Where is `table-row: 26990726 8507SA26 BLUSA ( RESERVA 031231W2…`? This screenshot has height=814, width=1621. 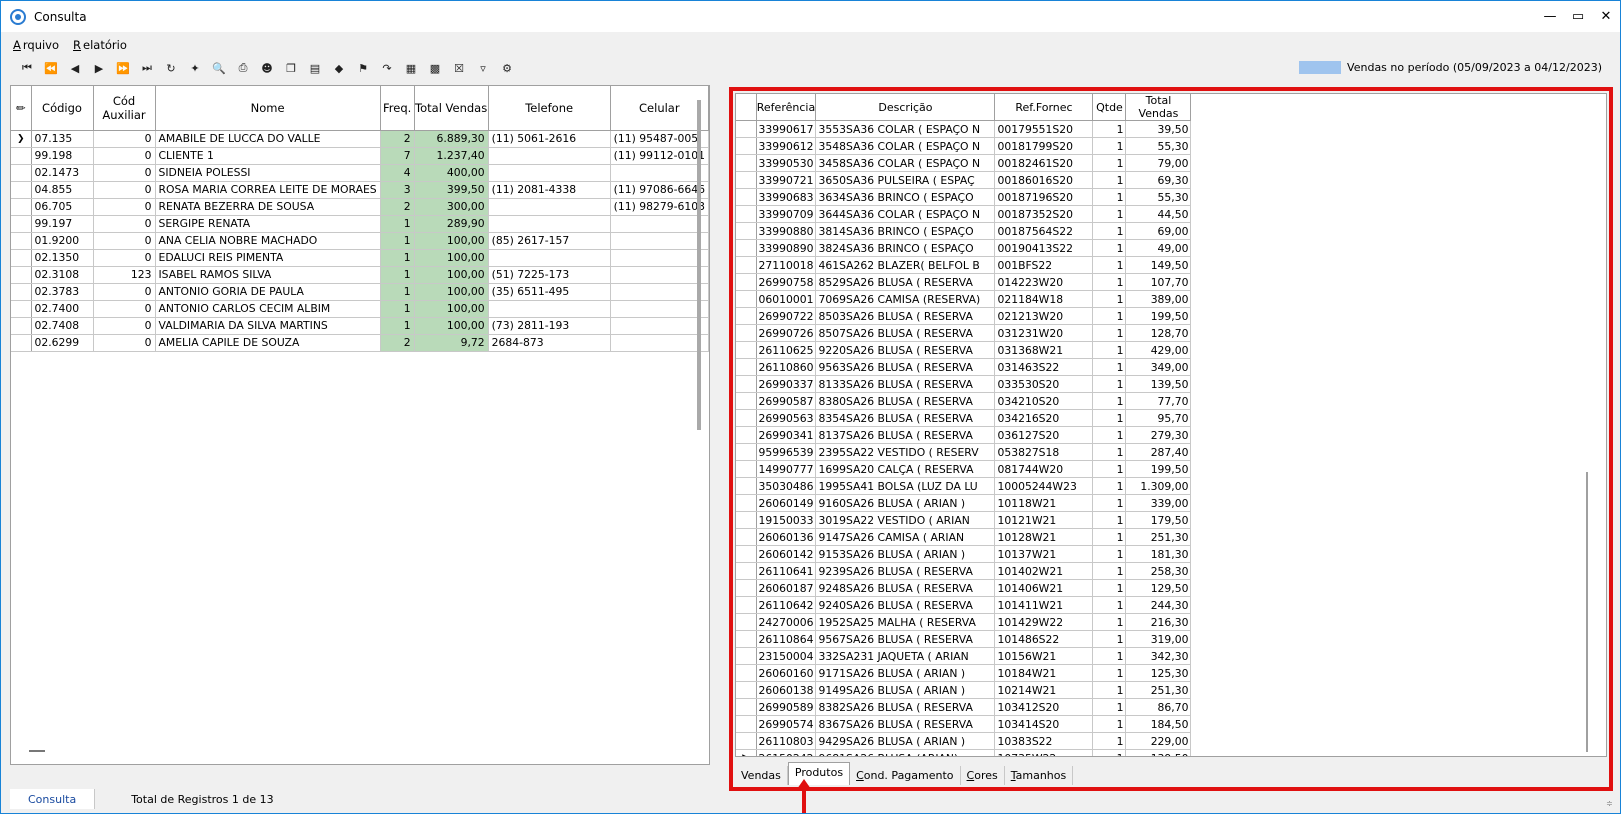
table-row: 26990726 8507SA26 BLUSA ( RESERVA 031231W2… is located at coordinates (964, 333).